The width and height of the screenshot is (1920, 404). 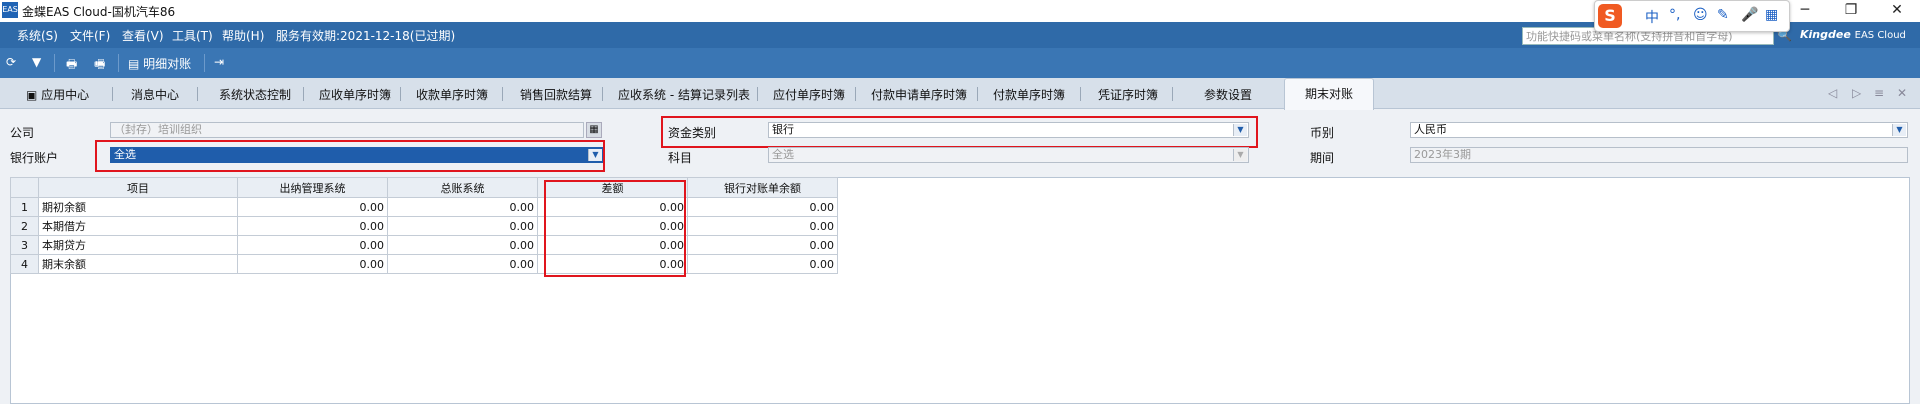 I want to click on ime-emoji-icon: ☺, so click(x=1700, y=15).